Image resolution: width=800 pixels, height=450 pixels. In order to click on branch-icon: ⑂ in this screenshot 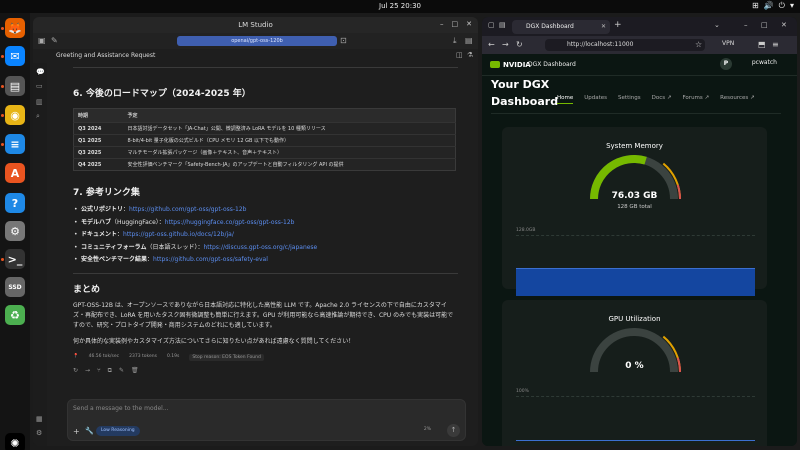, I will do `click(99, 371)`.